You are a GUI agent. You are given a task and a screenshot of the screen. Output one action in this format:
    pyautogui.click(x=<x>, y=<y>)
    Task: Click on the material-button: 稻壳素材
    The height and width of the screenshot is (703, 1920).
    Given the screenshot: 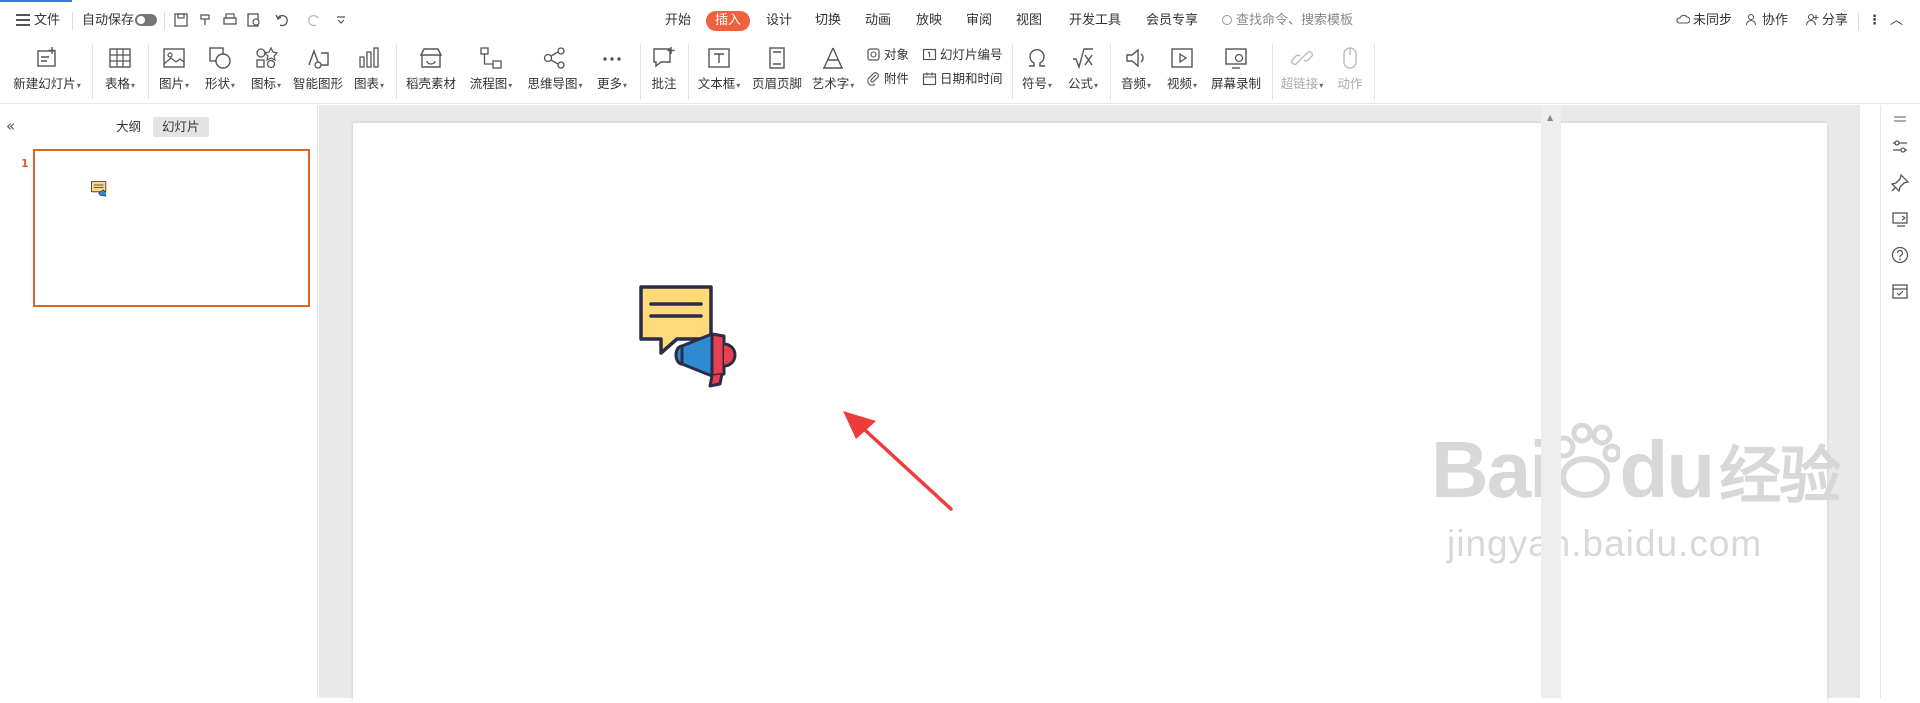 What is the action you would take?
    pyautogui.click(x=431, y=71)
    